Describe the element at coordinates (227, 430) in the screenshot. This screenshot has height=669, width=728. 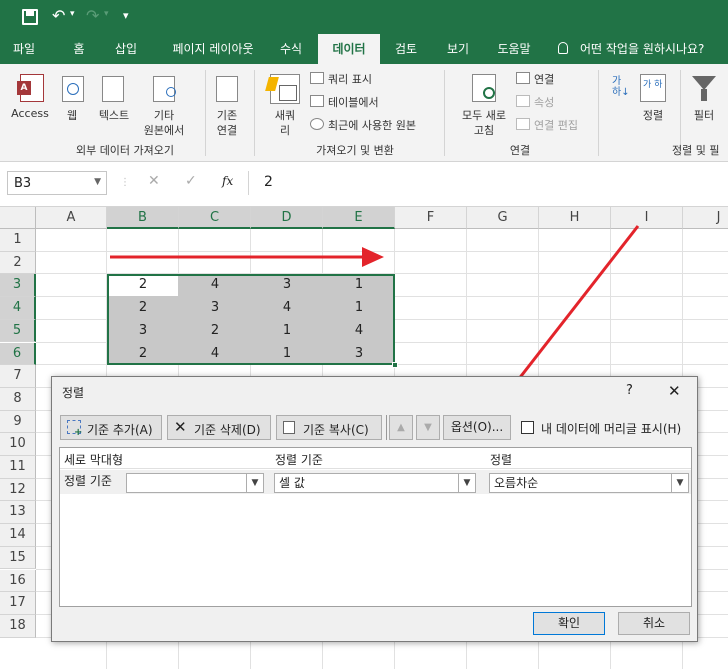
I see `delete-level-label: 기준 삭제(D)` at that location.